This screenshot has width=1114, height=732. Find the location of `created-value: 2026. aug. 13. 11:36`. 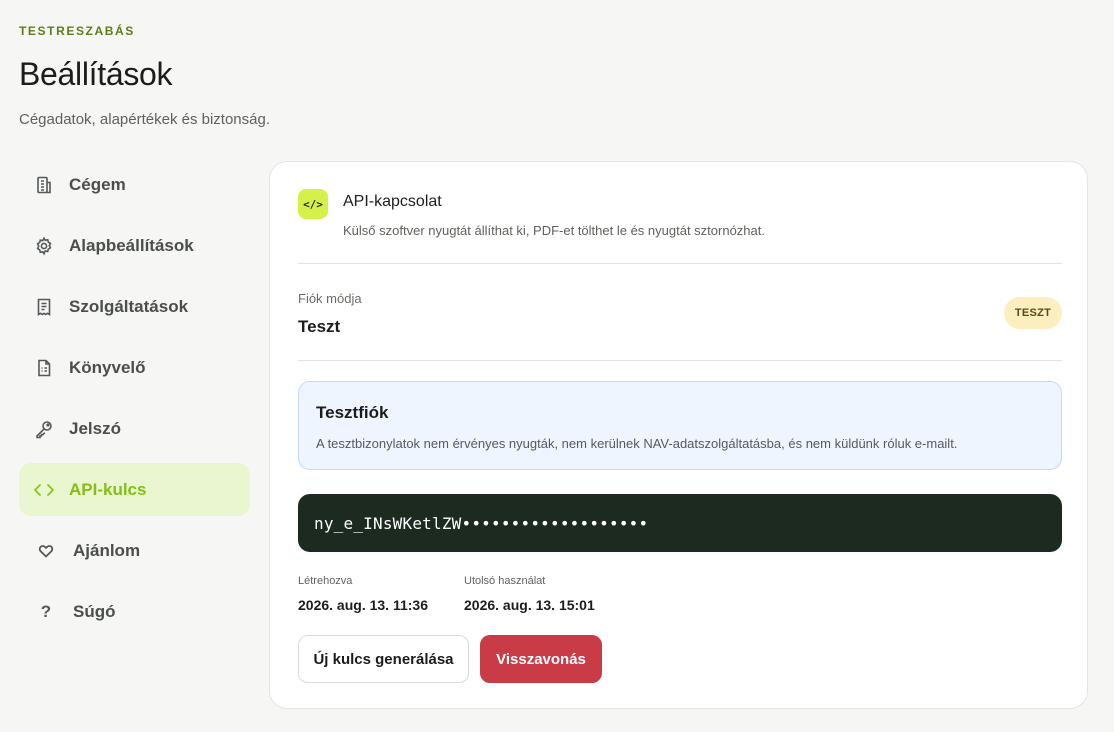

created-value: 2026. aug. 13. 11:36 is located at coordinates (363, 605).